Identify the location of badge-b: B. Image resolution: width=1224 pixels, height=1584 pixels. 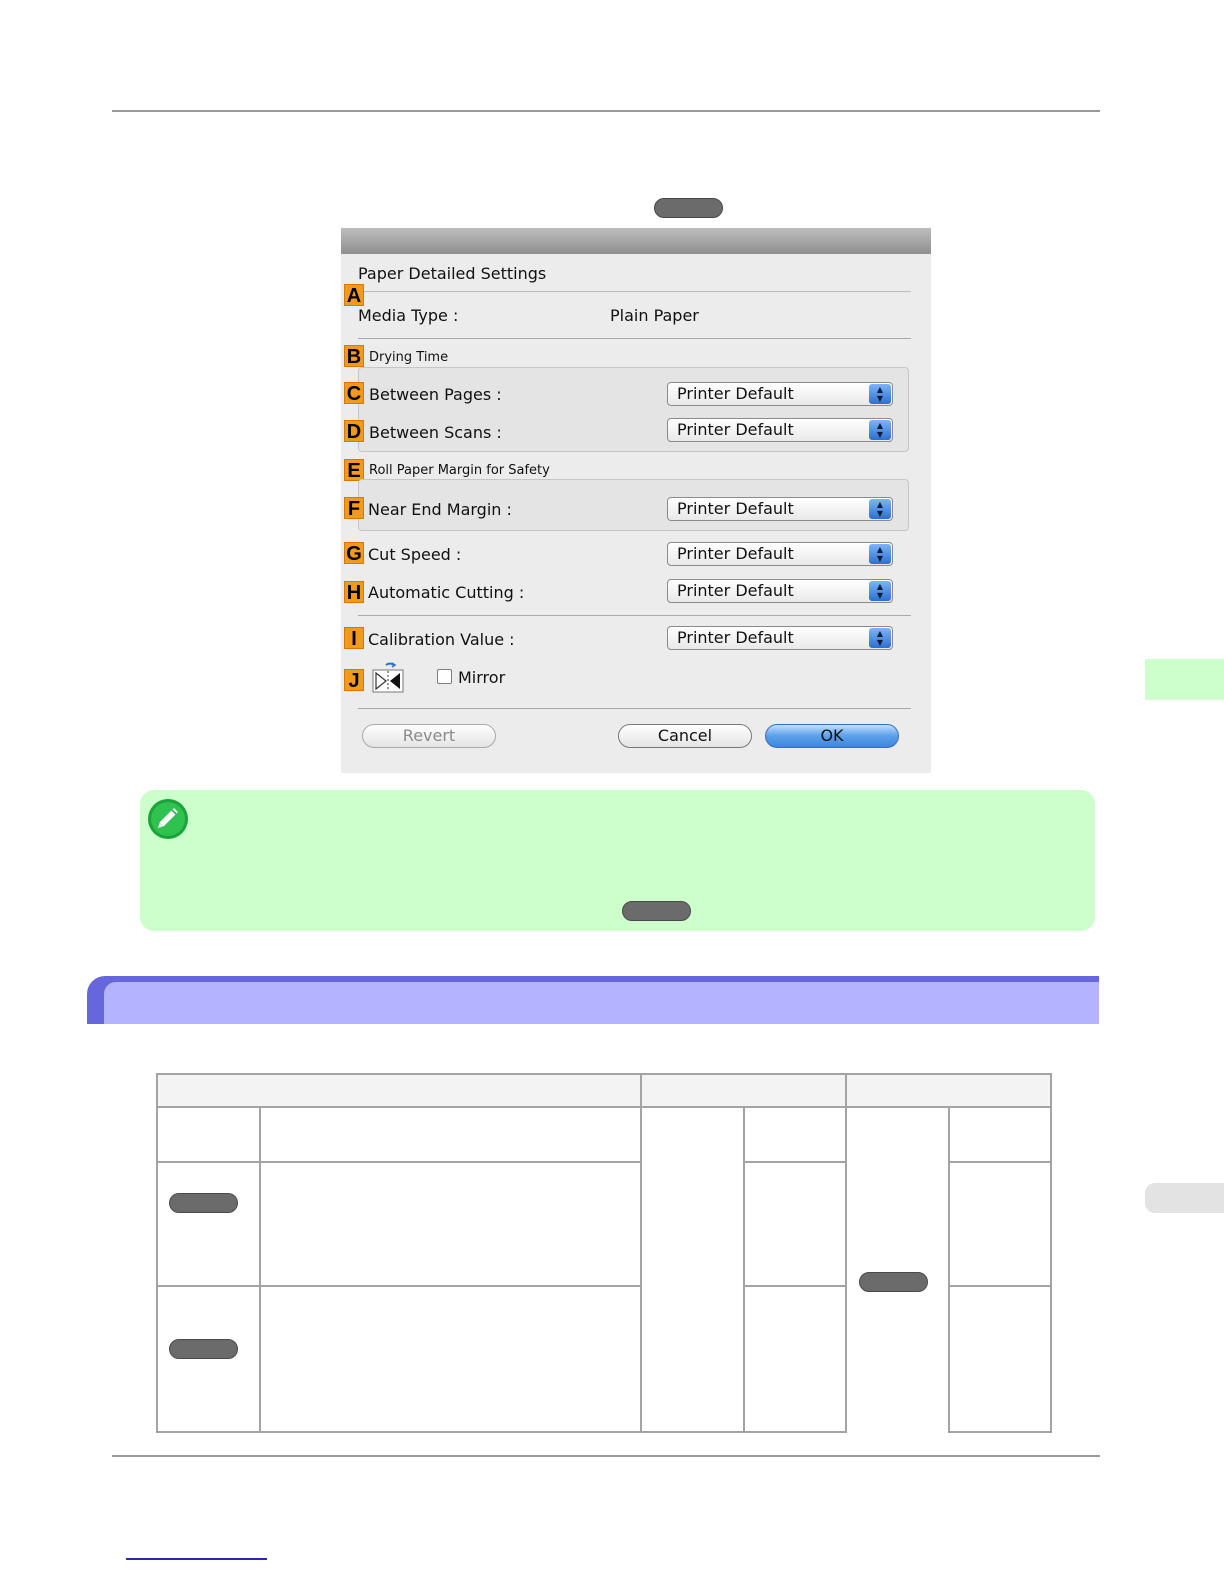
(354, 356).